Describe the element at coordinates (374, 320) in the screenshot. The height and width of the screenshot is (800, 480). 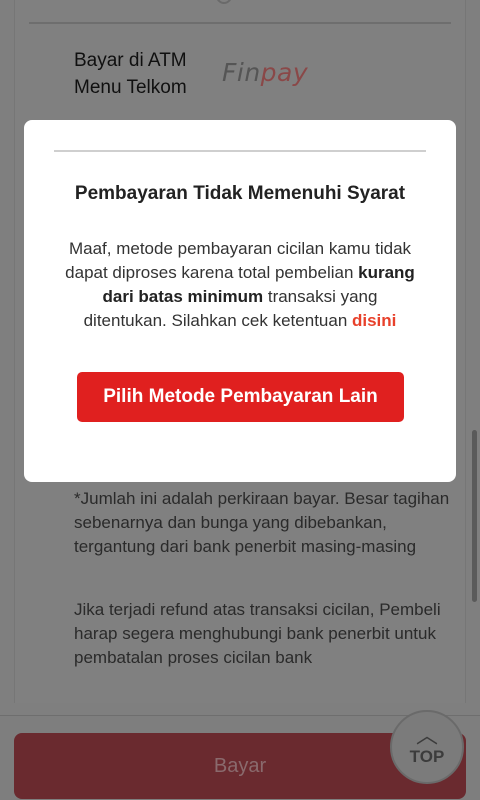
I see `terms-link: disini` at that location.